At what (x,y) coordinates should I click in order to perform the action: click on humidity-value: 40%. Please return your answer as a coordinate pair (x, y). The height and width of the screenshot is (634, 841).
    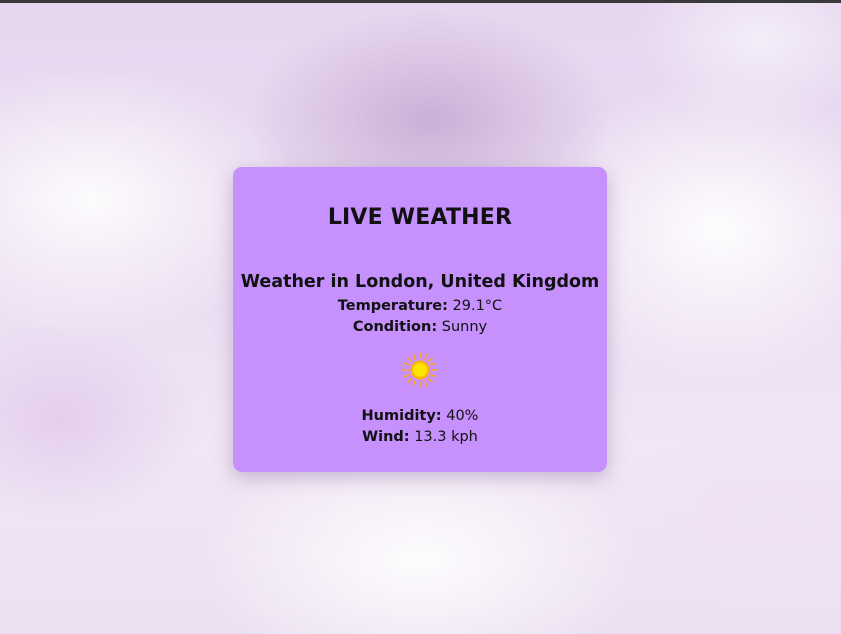
    Looking at the image, I should click on (462, 416).